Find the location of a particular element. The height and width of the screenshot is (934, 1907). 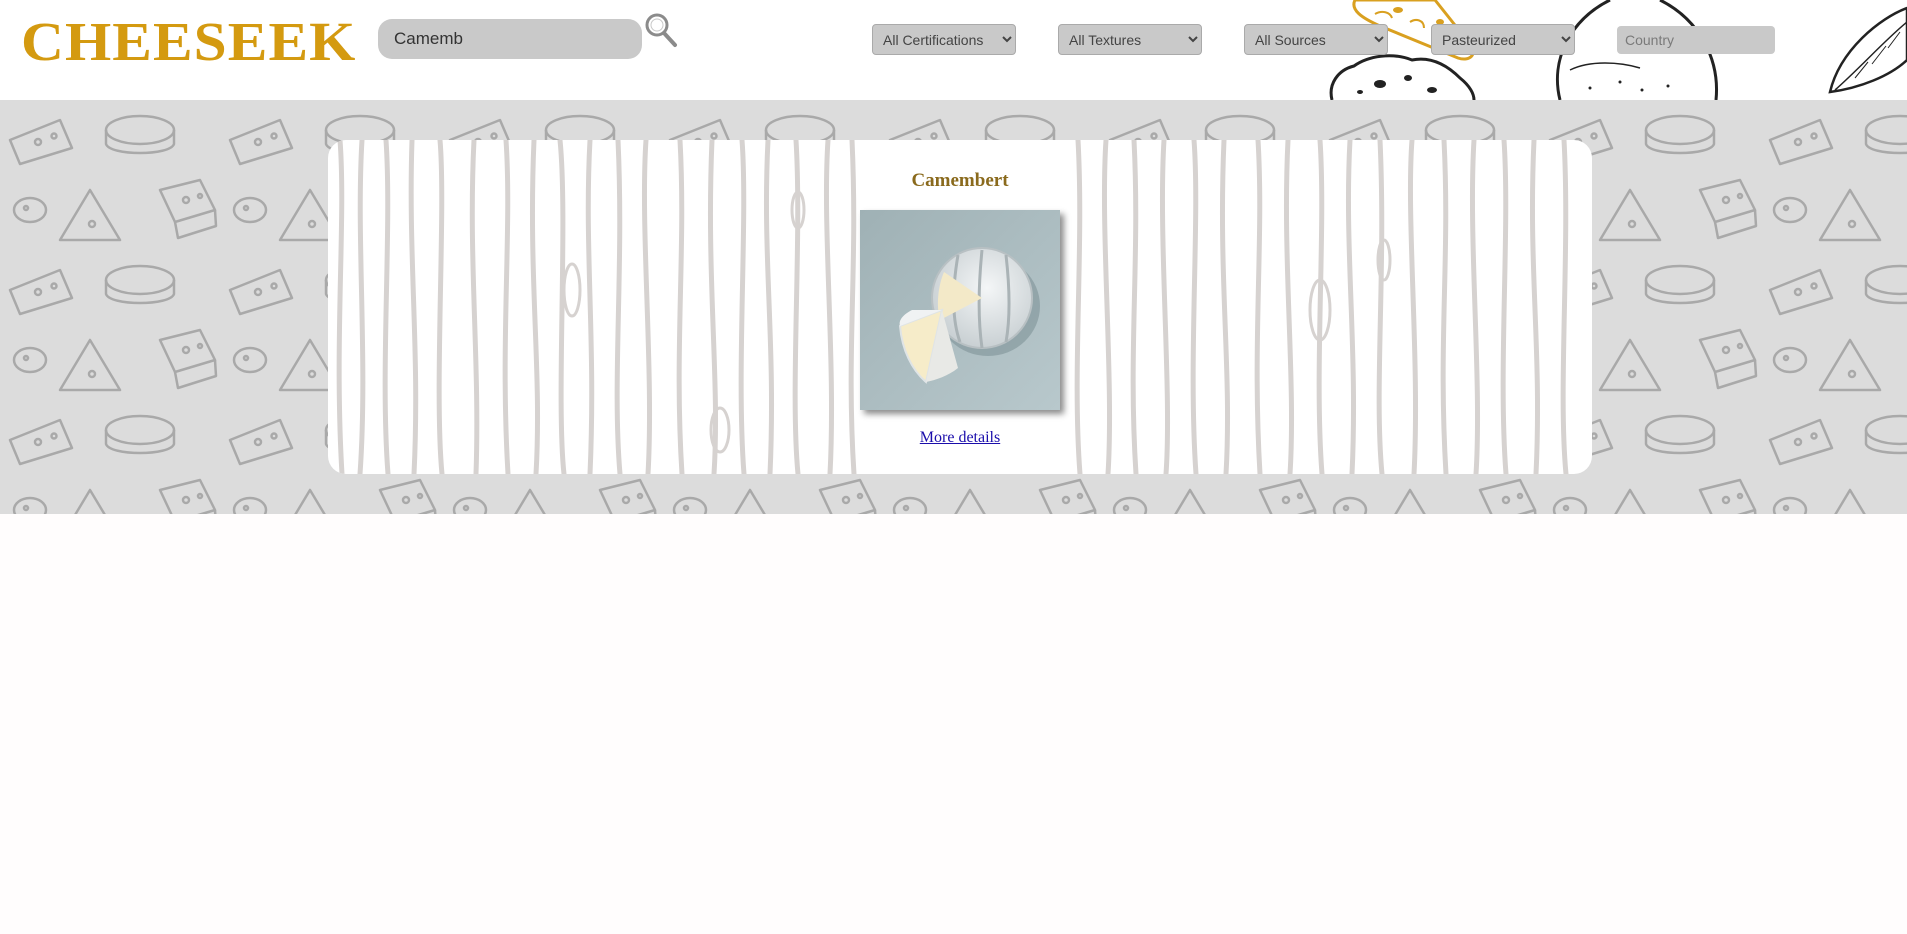

site-logo: CHEESEEK is located at coordinates (188, 42).